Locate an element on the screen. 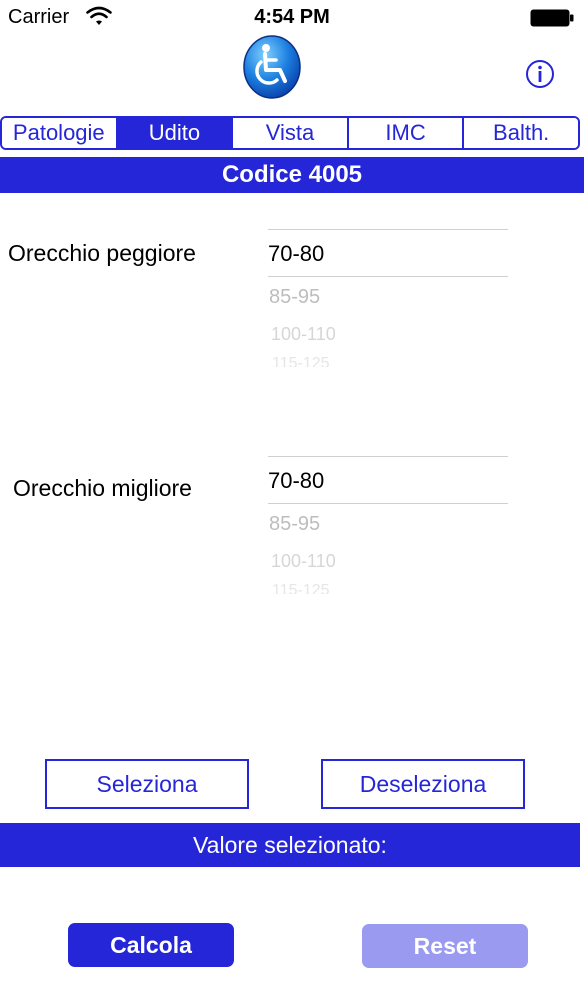 This screenshot has height=1000, width=584. segmented-tabs: Patologie Udito Vista IMC Balth. is located at coordinates (290, 133).